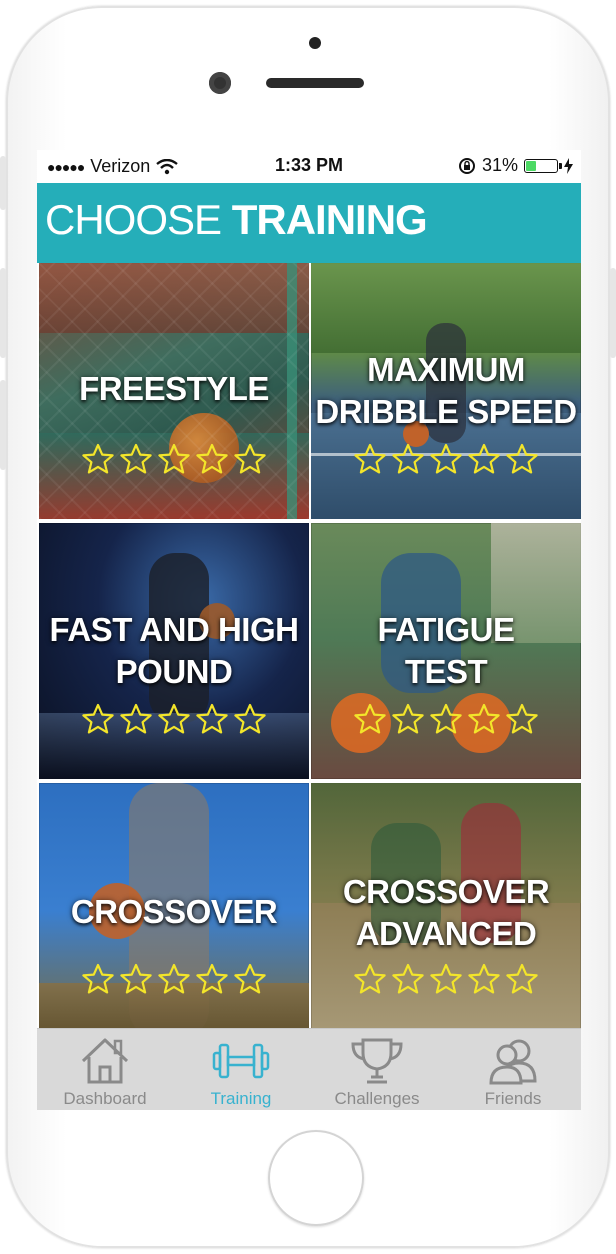  What do you see at coordinates (446, 911) in the screenshot?
I see `training-tile-crossover-advanced: CROSSOVER ADVANCED` at bounding box center [446, 911].